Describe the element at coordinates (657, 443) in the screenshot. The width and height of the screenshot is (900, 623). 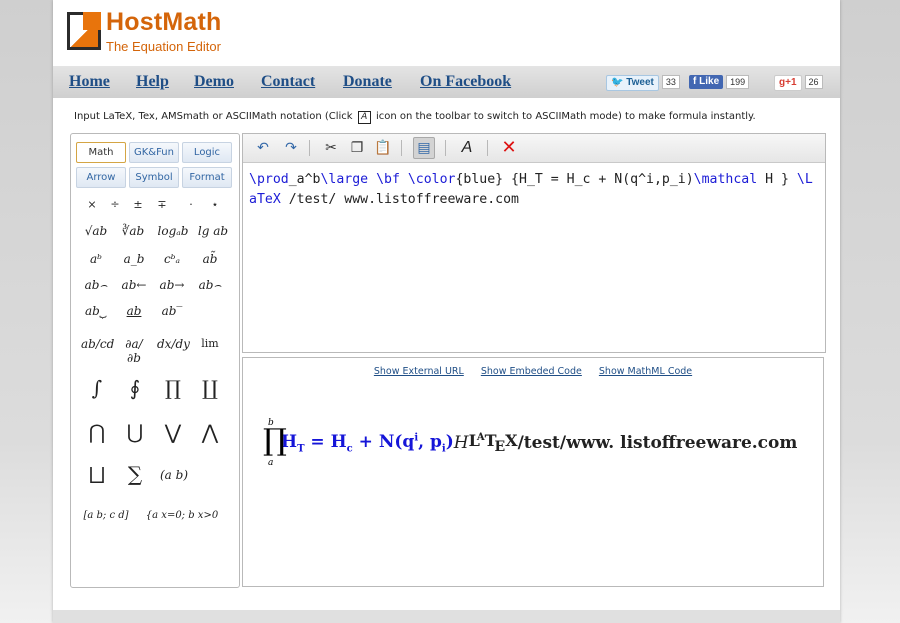
I see `formula-tail-text: /test/www. listoffreeware.com` at that location.